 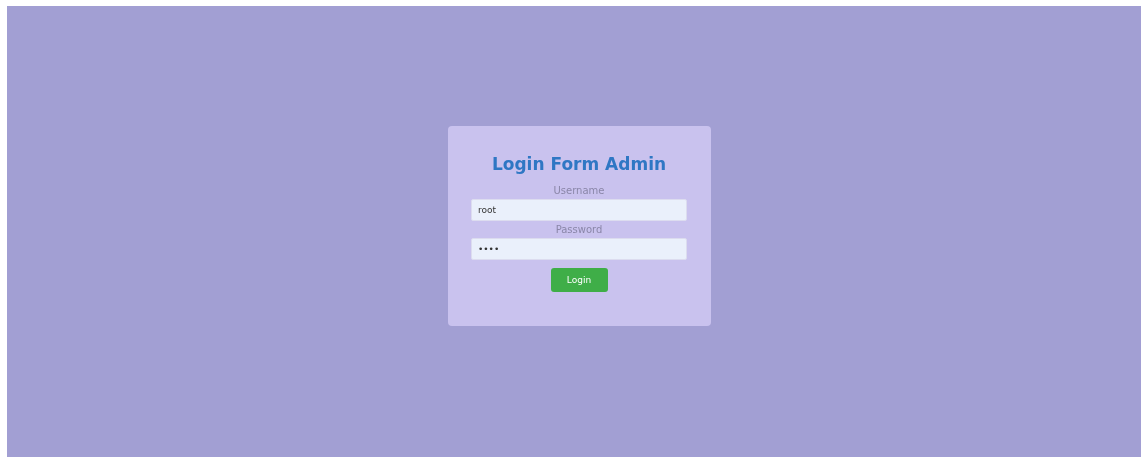 I want to click on field-label: Username, so click(x=579, y=190).